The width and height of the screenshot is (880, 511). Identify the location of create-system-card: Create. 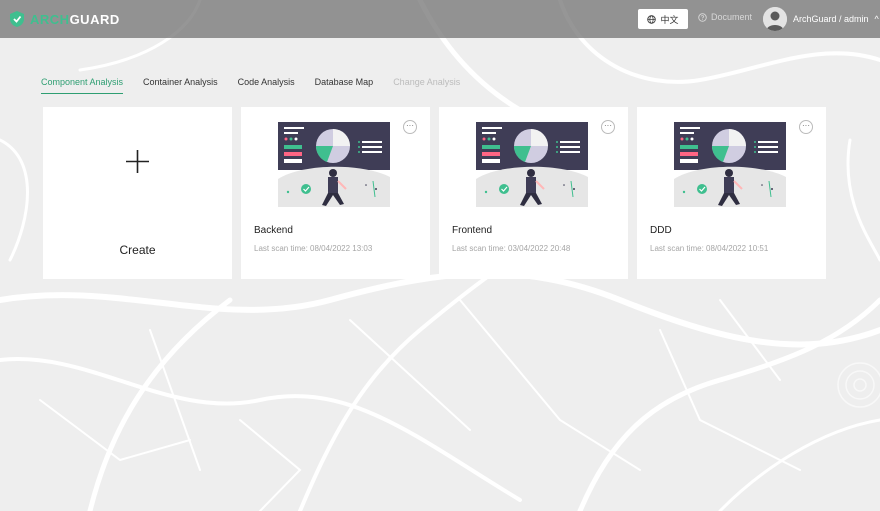
(137, 193).